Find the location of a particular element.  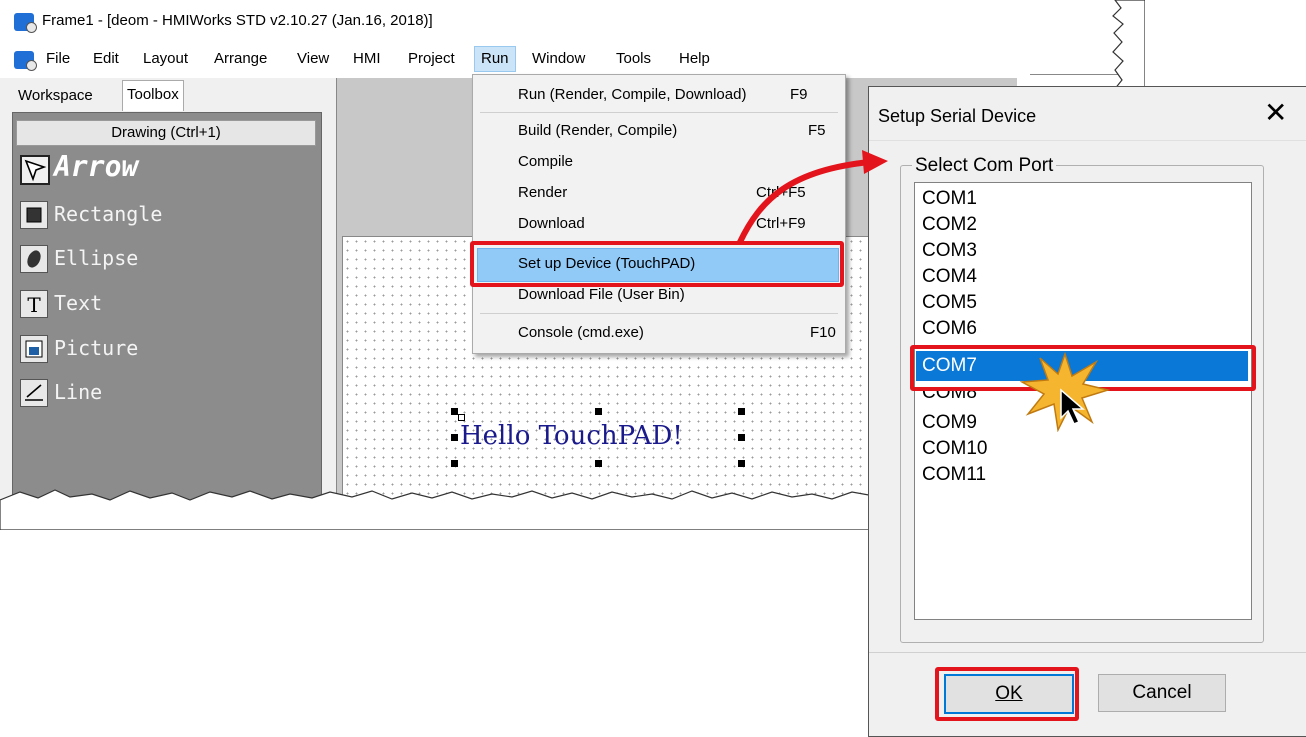

shortcut-console: F10 is located at coordinates (823, 332).